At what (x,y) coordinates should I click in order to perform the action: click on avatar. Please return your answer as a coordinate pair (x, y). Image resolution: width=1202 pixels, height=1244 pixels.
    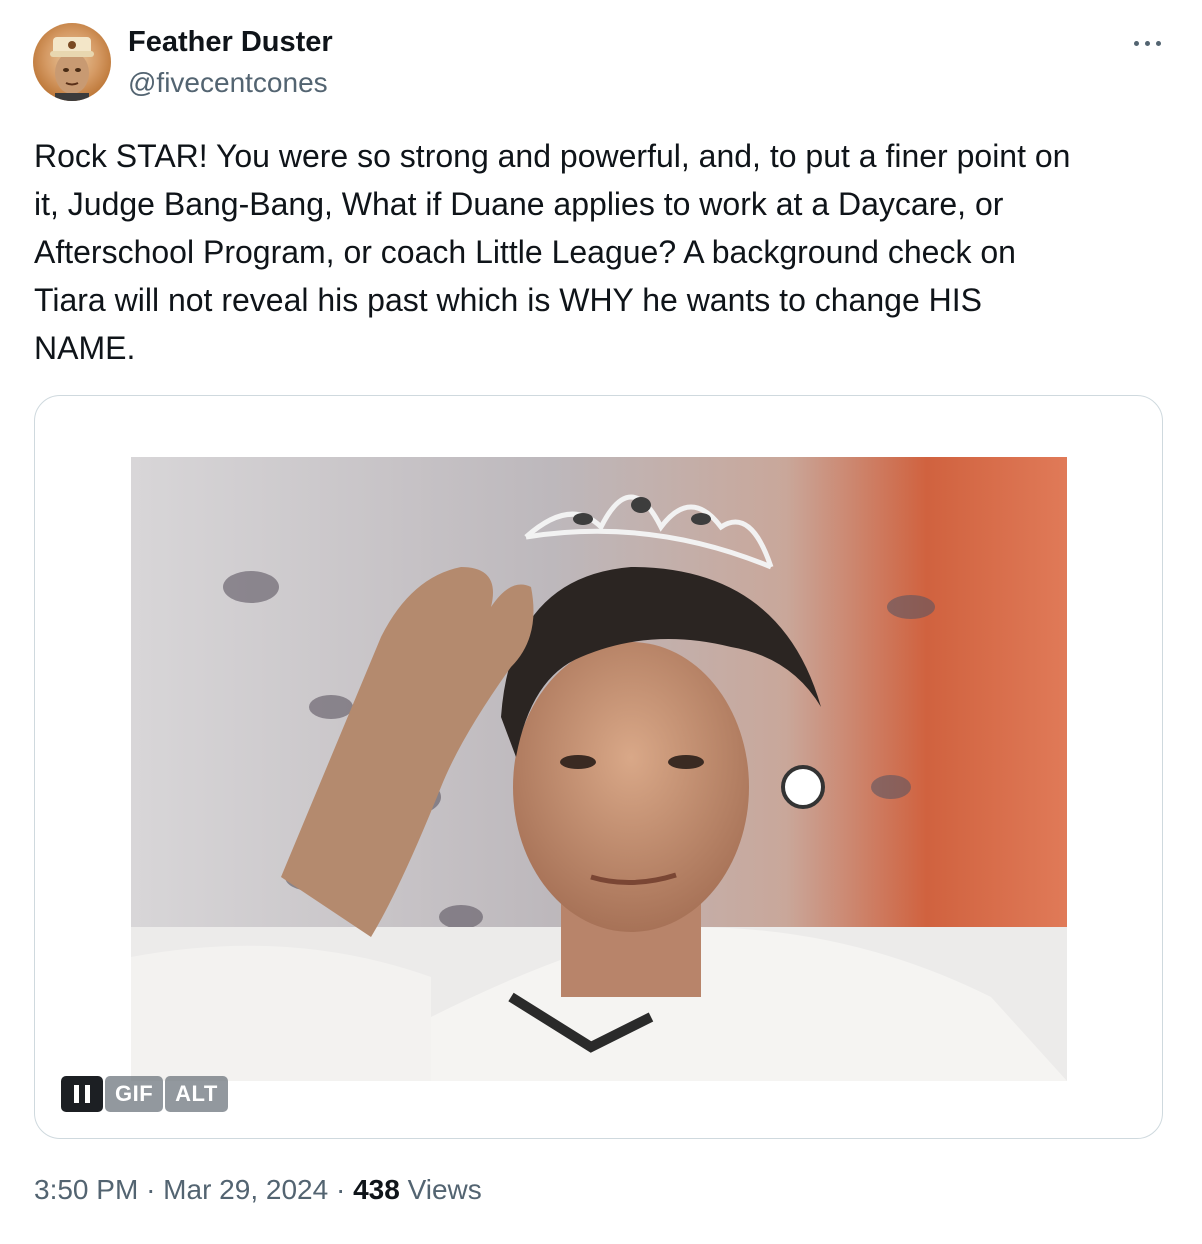
    Looking at the image, I should click on (72, 62).